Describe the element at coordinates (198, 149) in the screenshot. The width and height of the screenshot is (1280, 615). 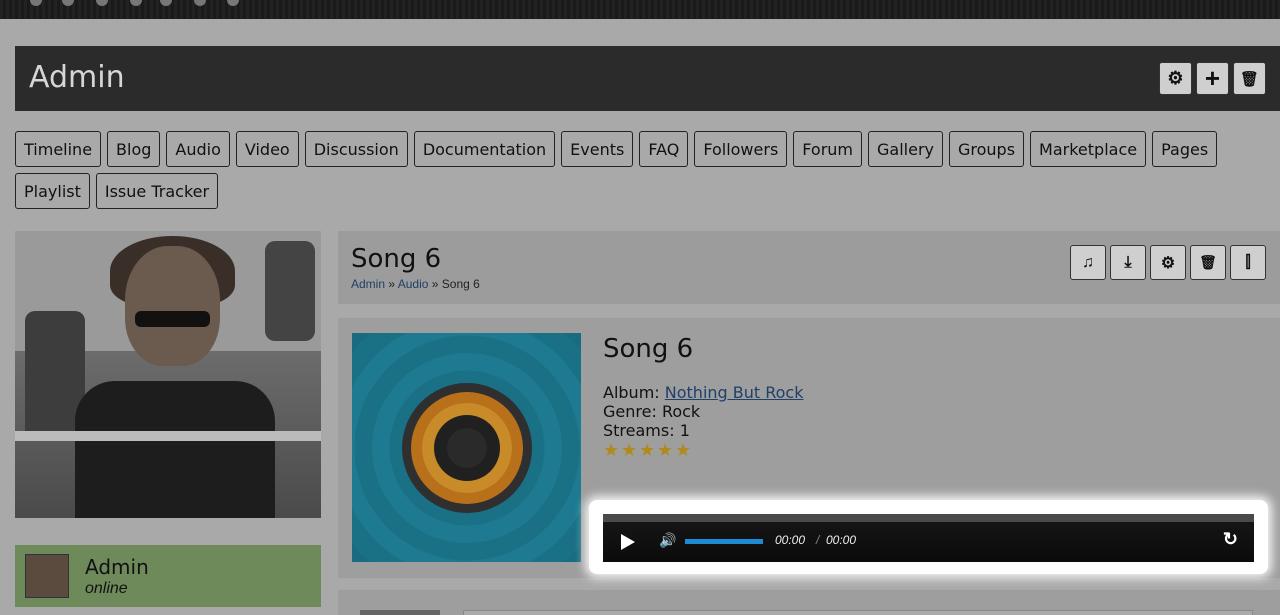
I see `tab-audio: Audio` at that location.